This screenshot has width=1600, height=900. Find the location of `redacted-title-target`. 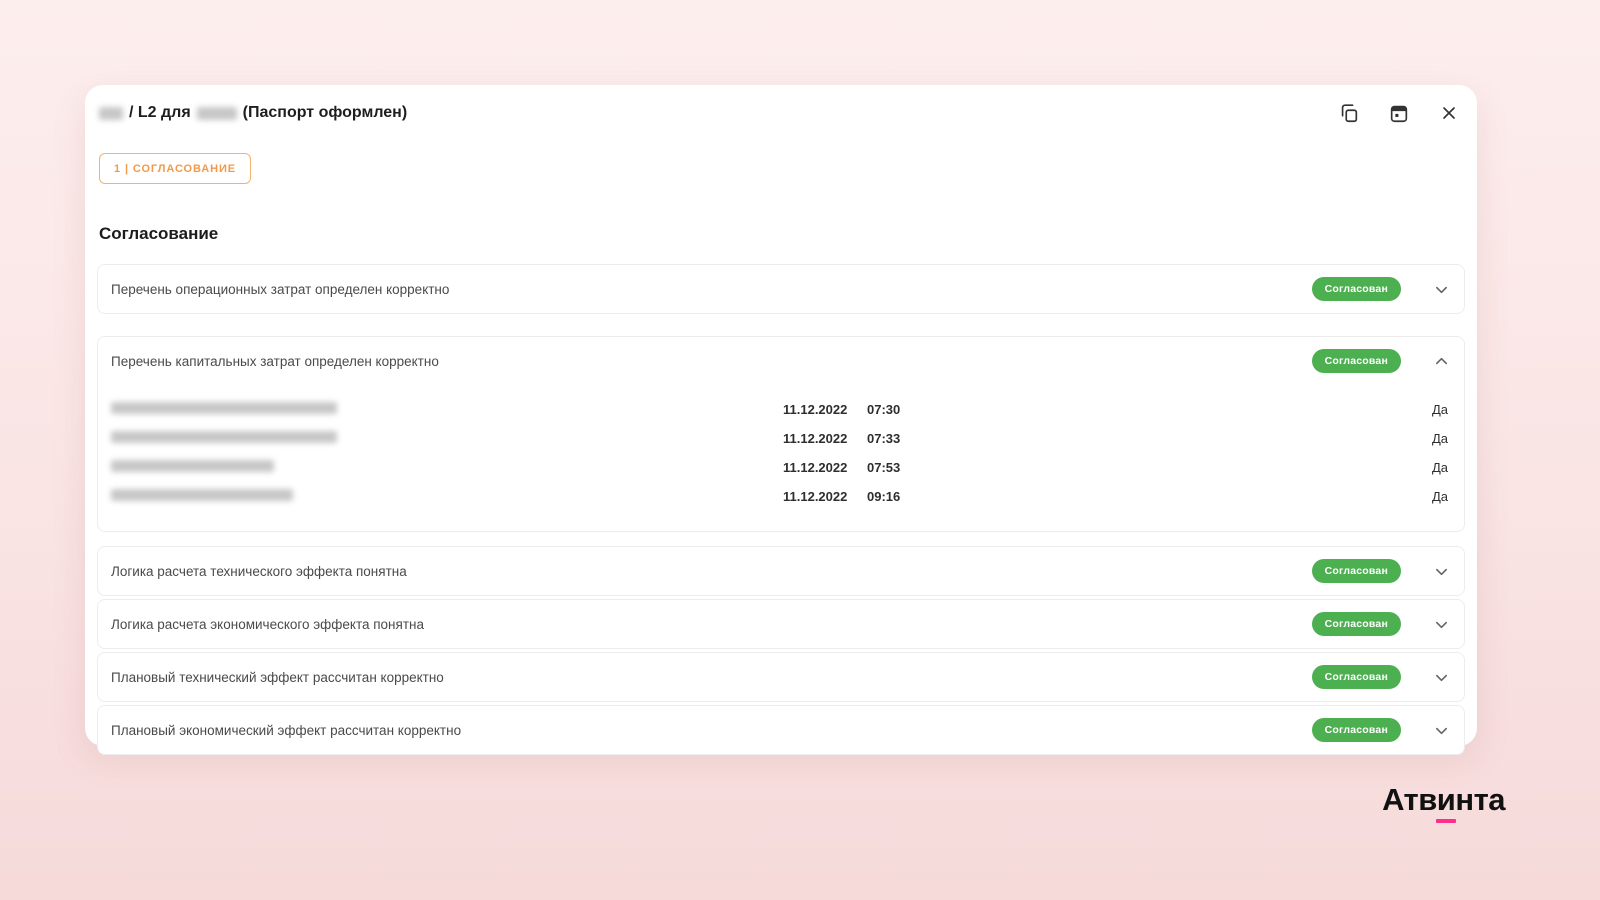

redacted-title-target is located at coordinates (216, 113).